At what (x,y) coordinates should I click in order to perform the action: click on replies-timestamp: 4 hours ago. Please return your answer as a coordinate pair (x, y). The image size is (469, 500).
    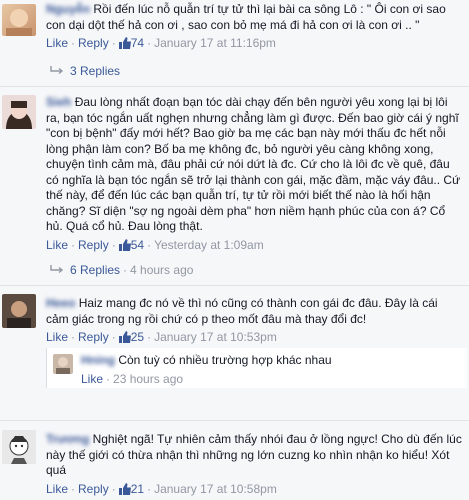
    Looking at the image, I should click on (162, 270).